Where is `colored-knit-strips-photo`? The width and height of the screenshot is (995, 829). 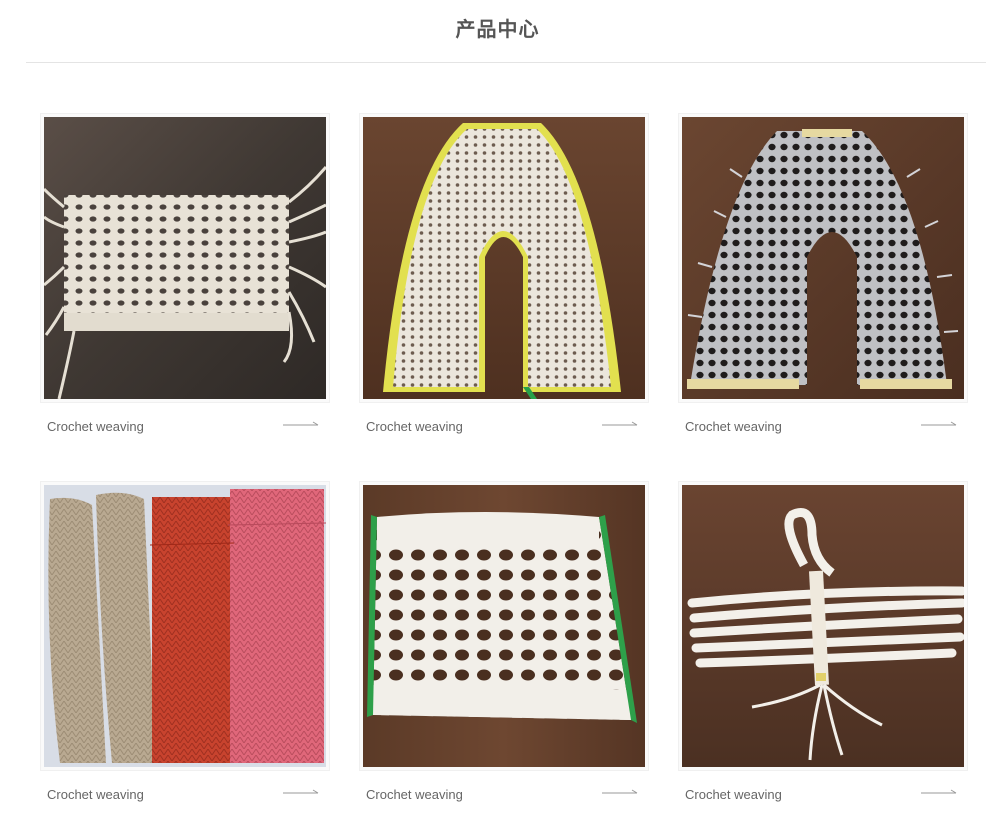 colored-knit-strips-photo is located at coordinates (185, 626).